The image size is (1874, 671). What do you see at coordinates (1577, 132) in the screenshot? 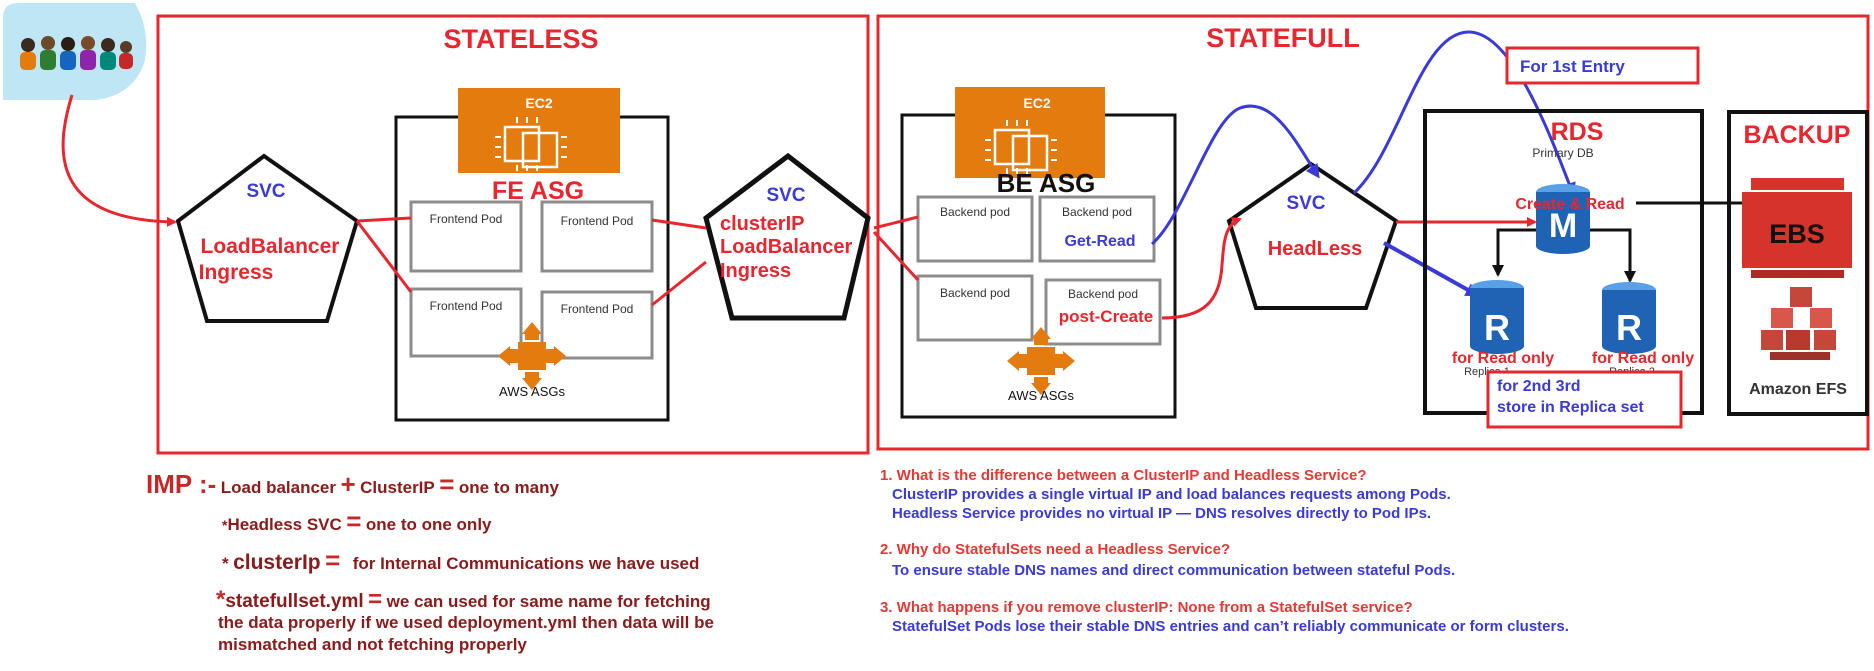
I see `rds-title: RDS` at bounding box center [1577, 132].